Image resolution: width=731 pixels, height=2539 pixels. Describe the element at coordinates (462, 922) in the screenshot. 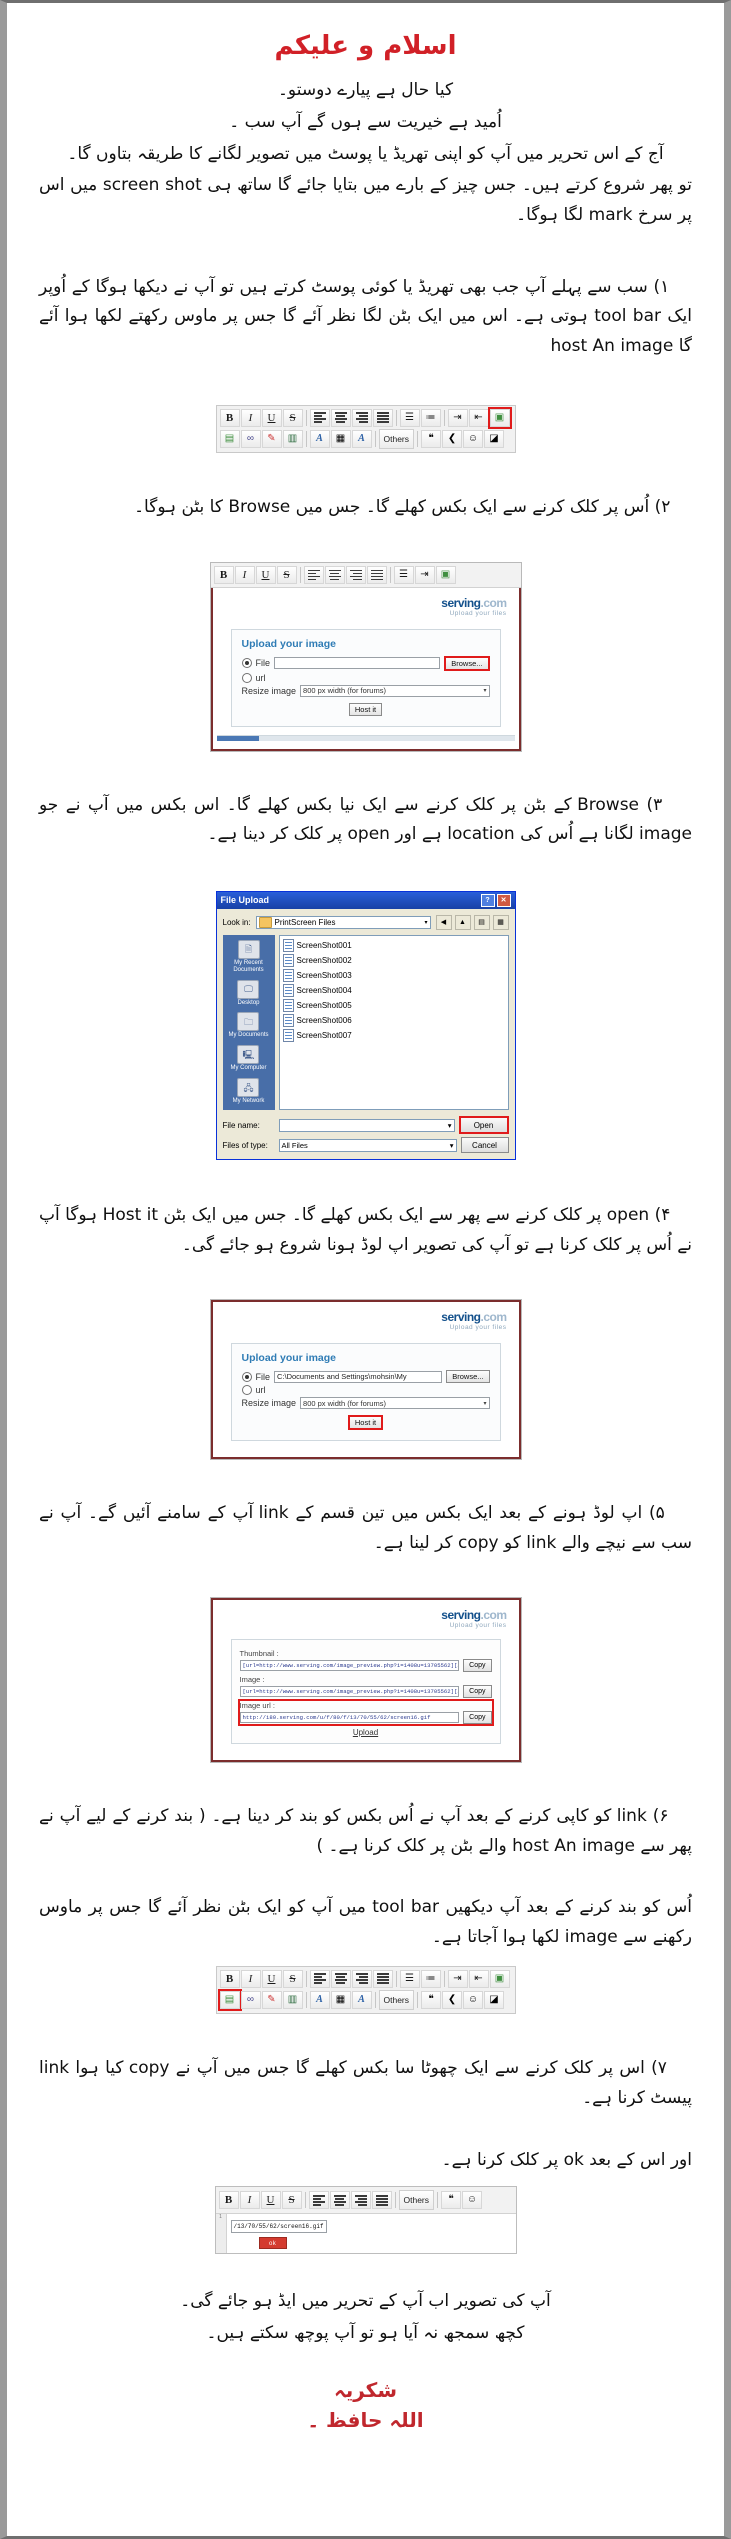

I see `up-folder-icon: ▲` at that location.